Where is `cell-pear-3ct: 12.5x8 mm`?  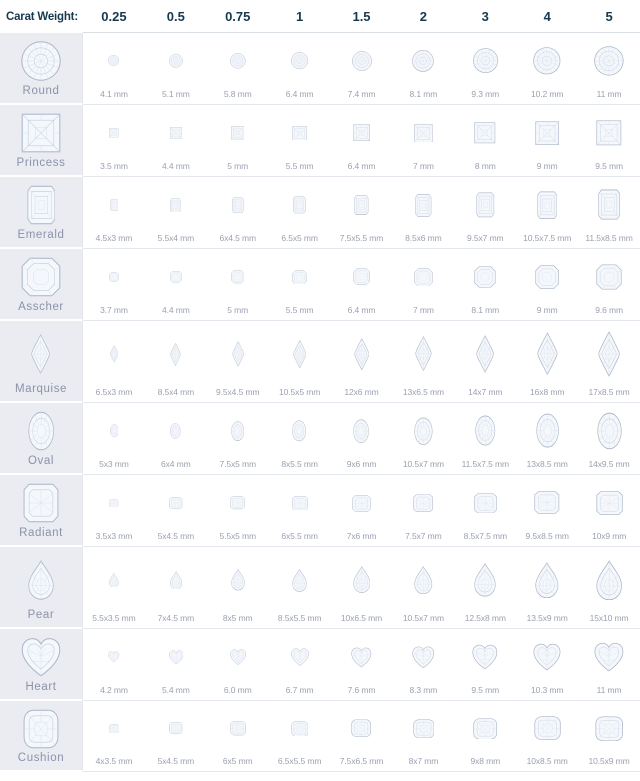 cell-pear-3ct: 12.5x8 mm is located at coordinates (485, 587).